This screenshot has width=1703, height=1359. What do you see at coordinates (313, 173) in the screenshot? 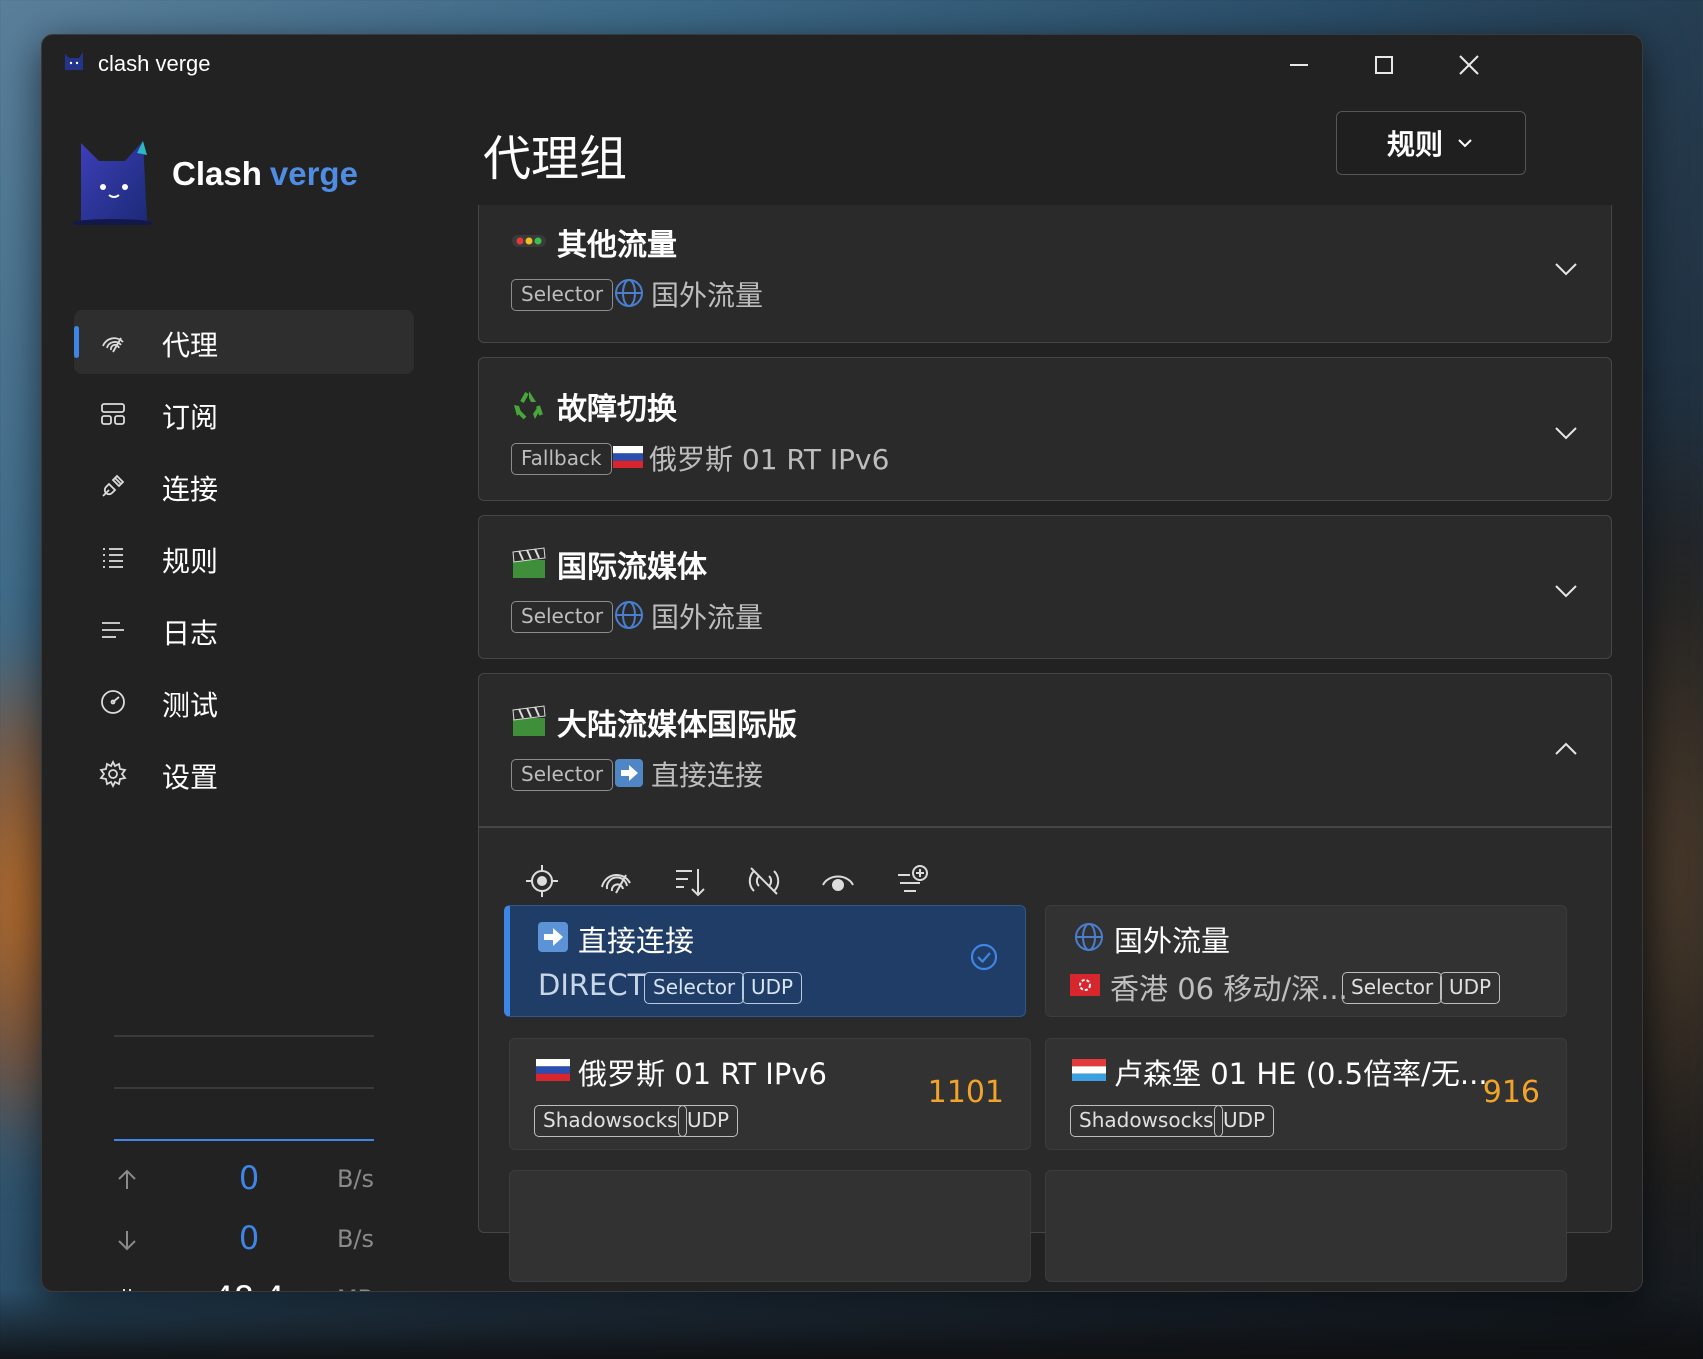
I see `logo-text-verge: verge` at bounding box center [313, 173].